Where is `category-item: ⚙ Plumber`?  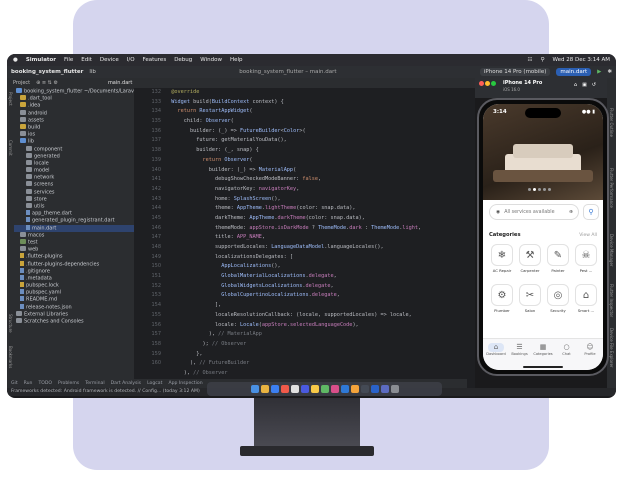
category-item: ⚙ Plumber is located at coordinates (502, 298).